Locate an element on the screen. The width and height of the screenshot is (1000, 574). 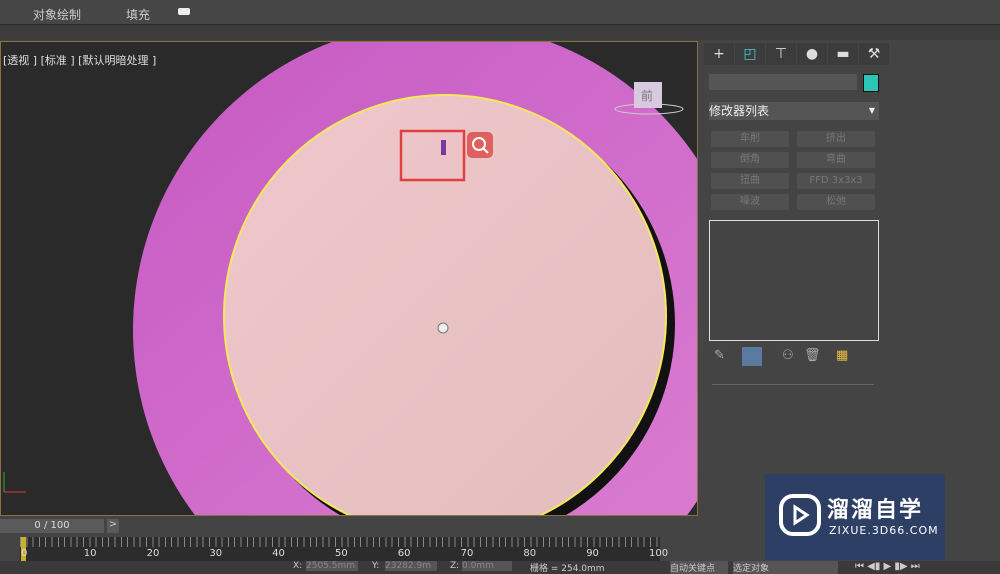
display-tab: ▬ is located at coordinates (843, 54).